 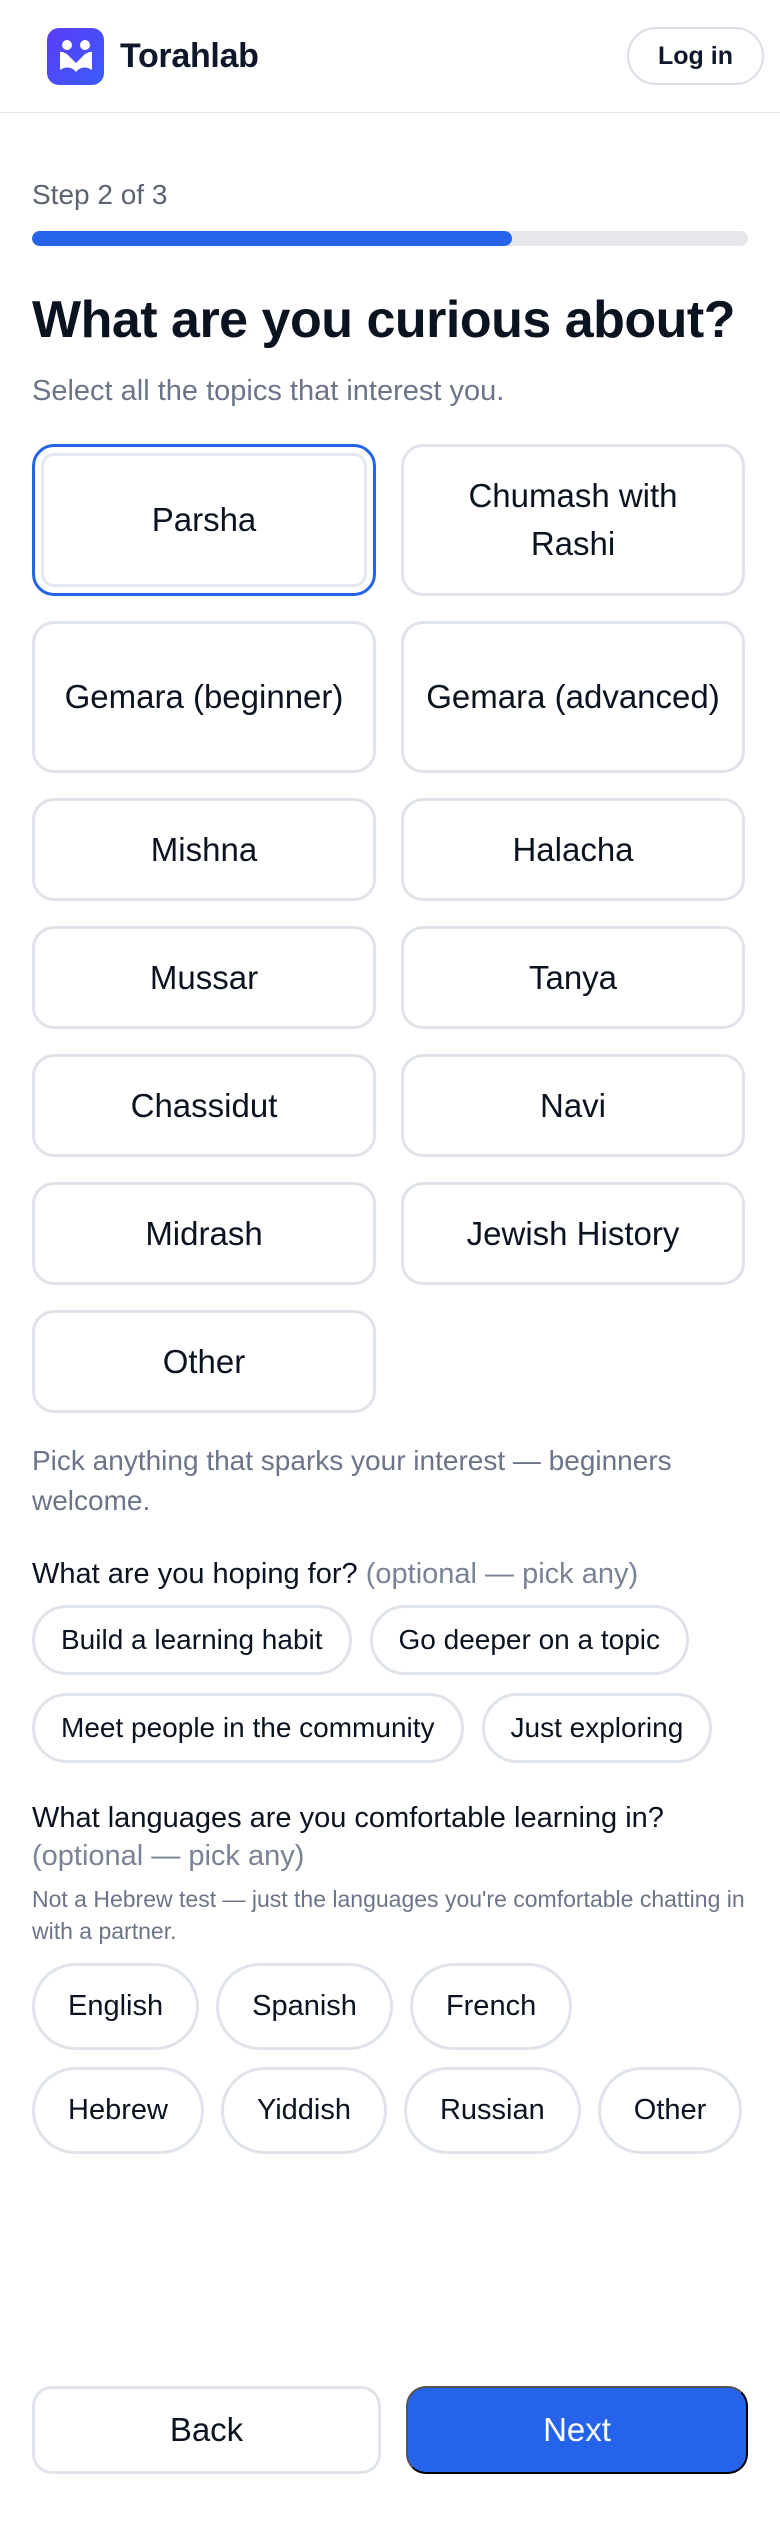 I want to click on next-button: Next, so click(x=577, y=2430).